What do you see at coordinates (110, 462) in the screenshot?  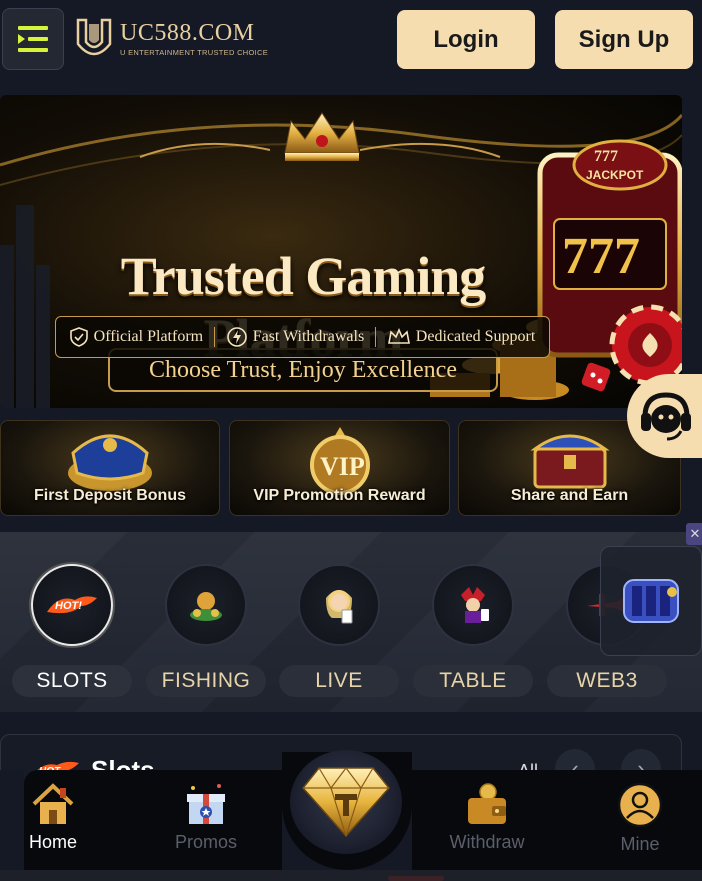 I see `treasure-pot-icon` at bounding box center [110, 462].